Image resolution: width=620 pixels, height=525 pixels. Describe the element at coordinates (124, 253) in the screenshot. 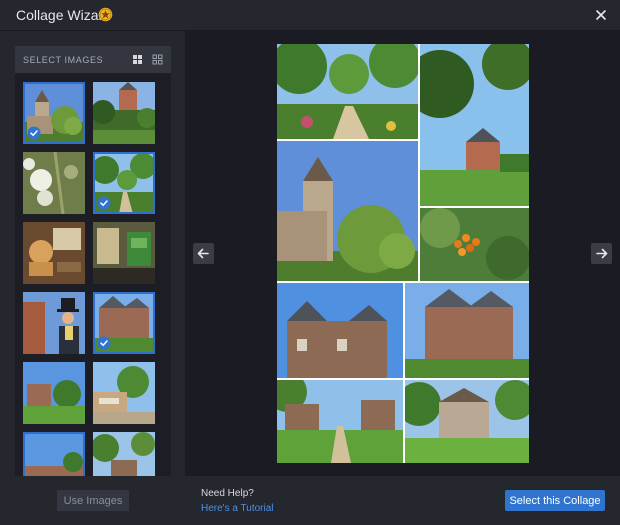

I see `thumbnail-green-interior` at that location.